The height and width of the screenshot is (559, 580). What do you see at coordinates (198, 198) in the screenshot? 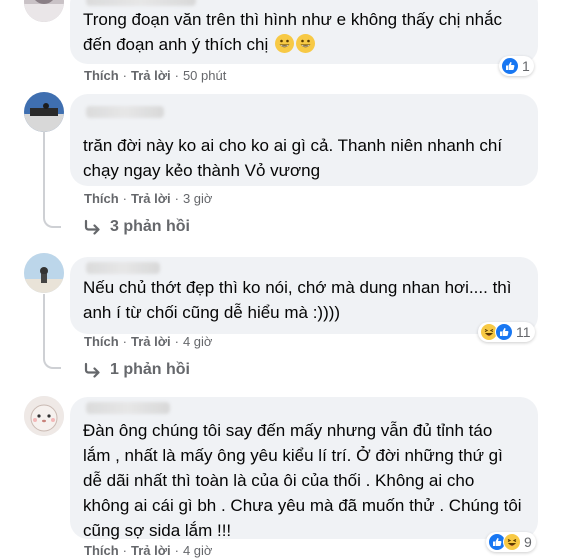
I see `timestamp: 3 giờ` at bounding box center [198, 198].